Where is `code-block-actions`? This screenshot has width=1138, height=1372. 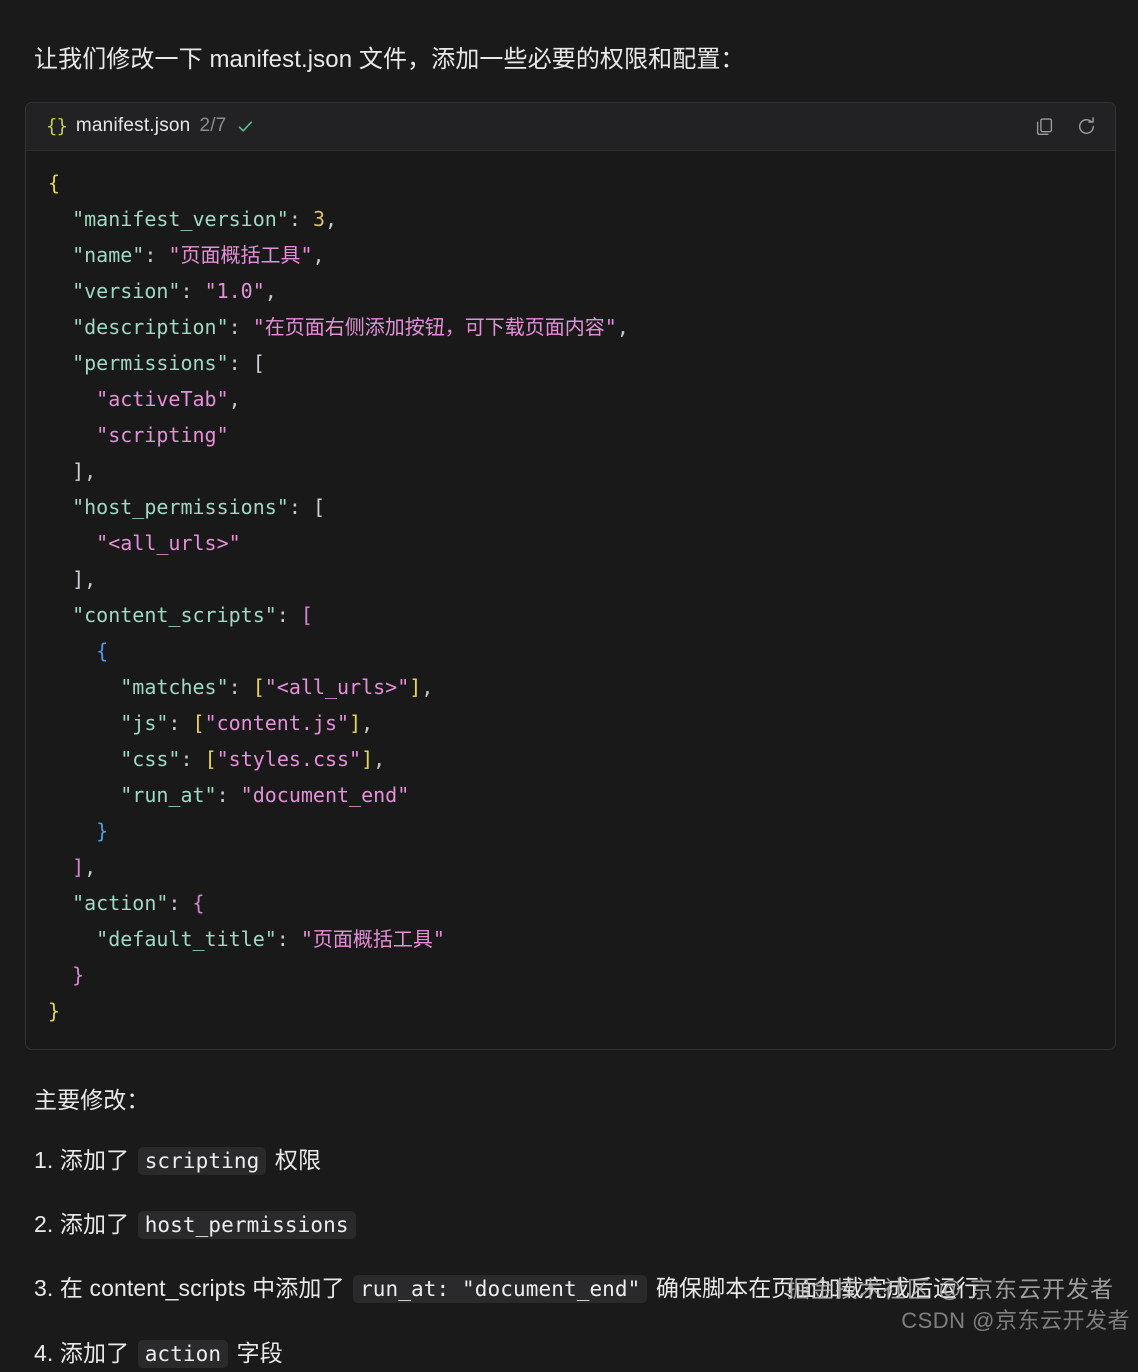 code-block-actions is located at coordinates (1065, 126).